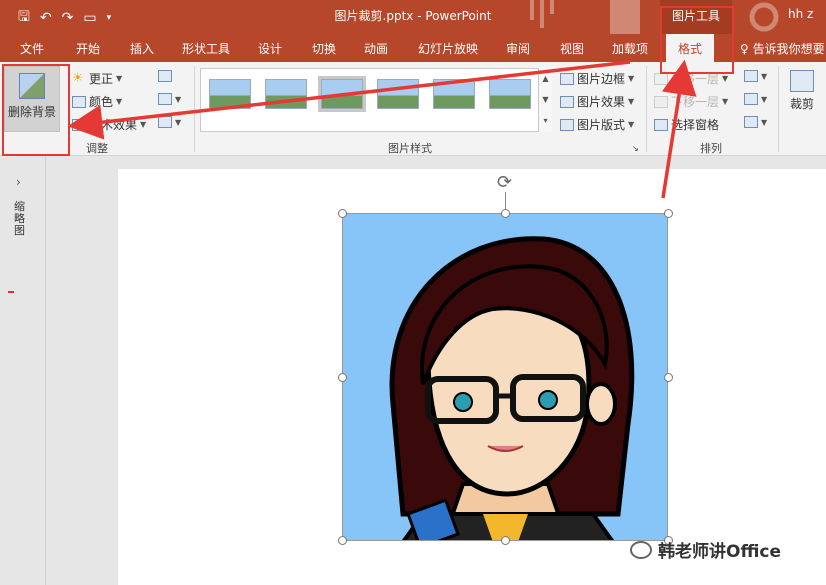 Image resolution: width=826 pixels, height=585 pixels. What do you see at coordinates (349, 100) in the screenshot?
I see `arrow-to-remove-background` at bounding box center [349, 100].